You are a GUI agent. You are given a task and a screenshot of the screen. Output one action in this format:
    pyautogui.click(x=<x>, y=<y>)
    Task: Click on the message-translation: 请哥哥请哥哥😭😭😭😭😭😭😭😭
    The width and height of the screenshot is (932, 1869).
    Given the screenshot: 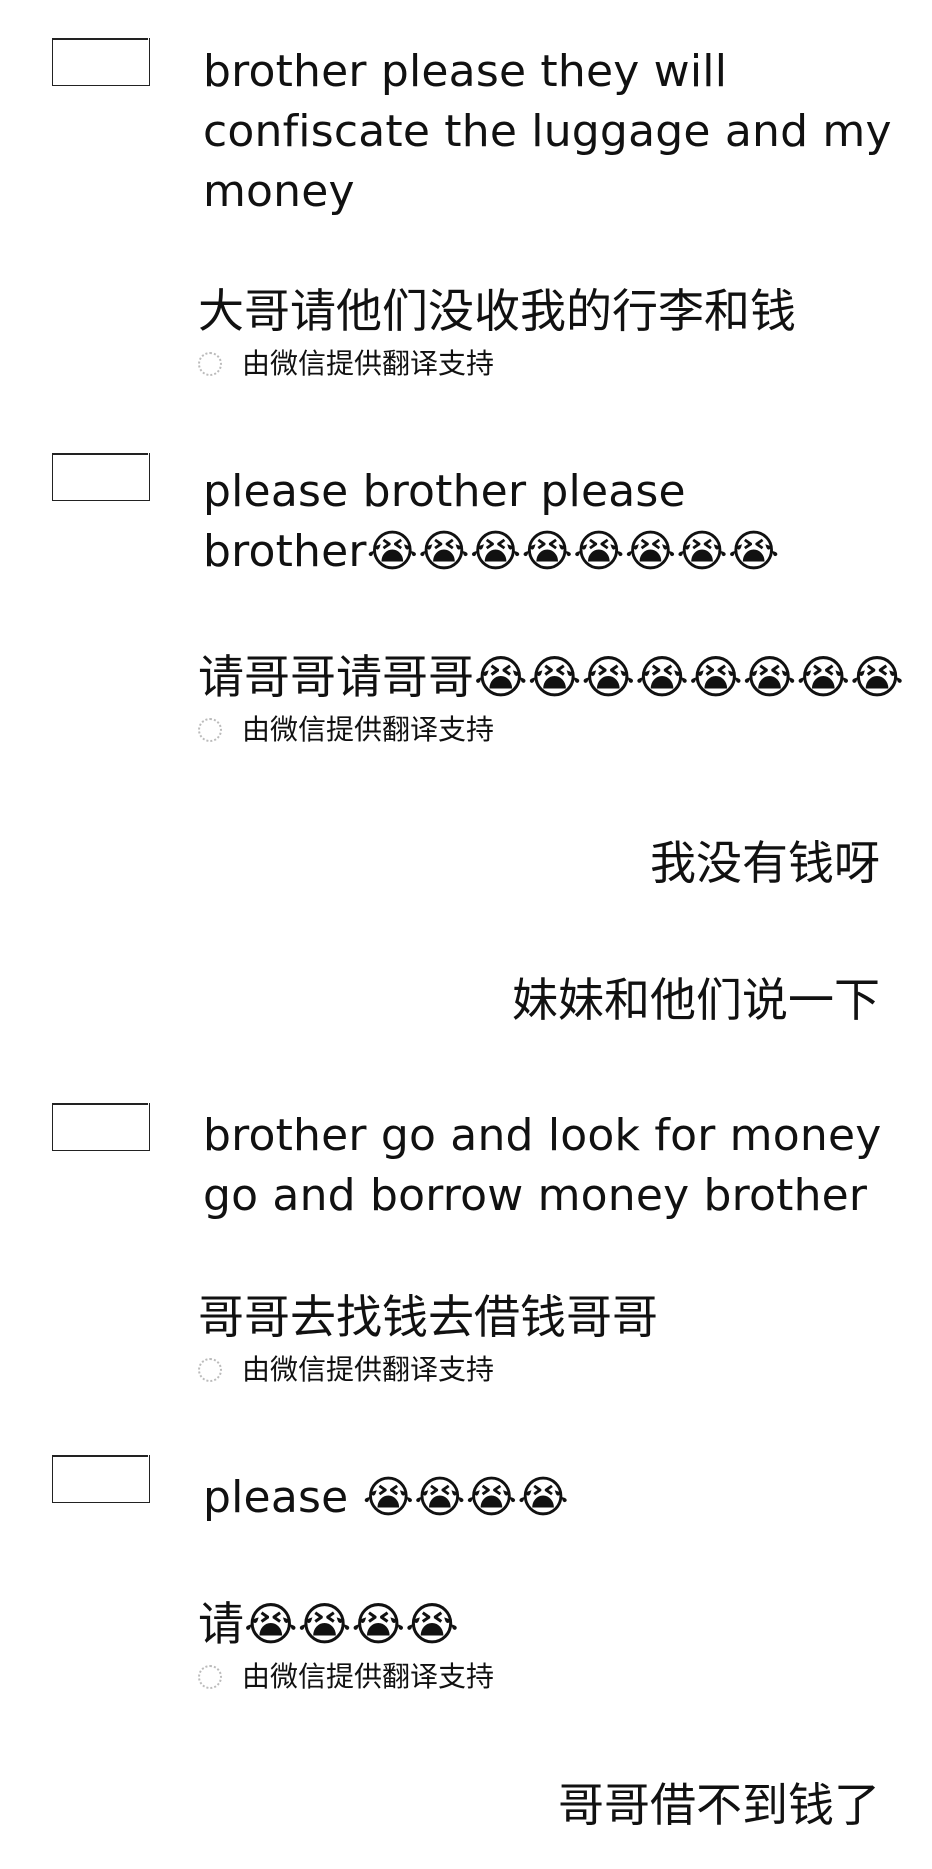 What is the action you would take?
    pyautogui.click(x=551, y=677)
    